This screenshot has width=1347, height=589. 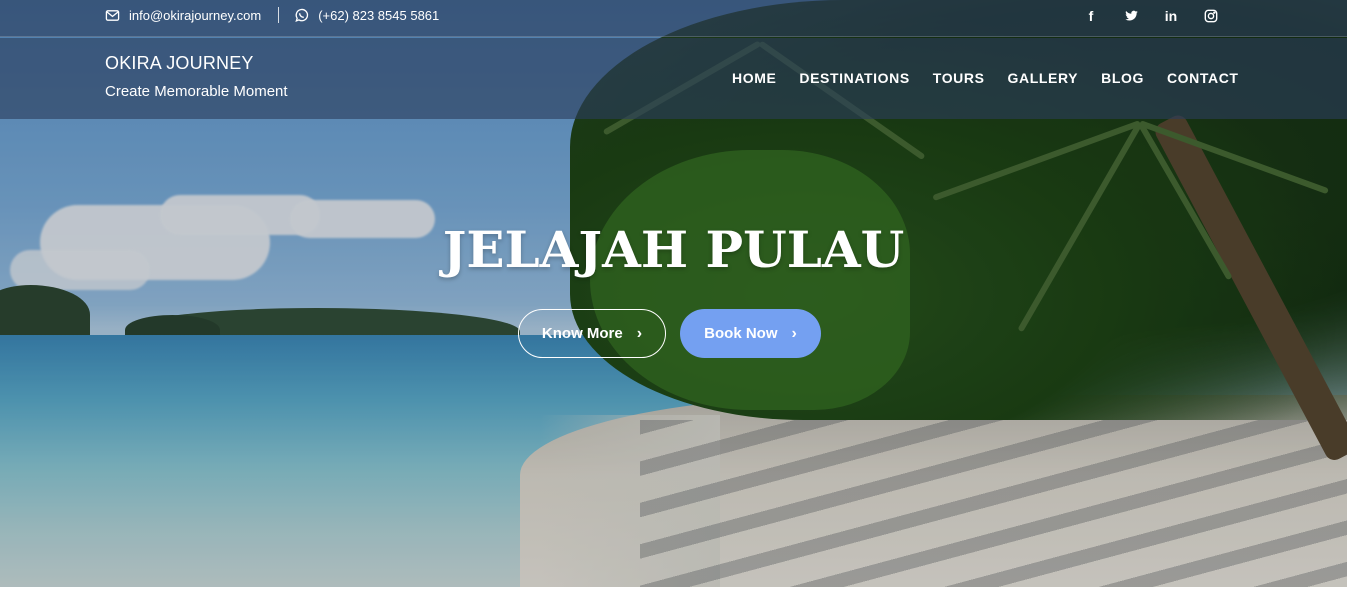 I want to click on nav-blog: BLOG, so click(x=1122, y=78).